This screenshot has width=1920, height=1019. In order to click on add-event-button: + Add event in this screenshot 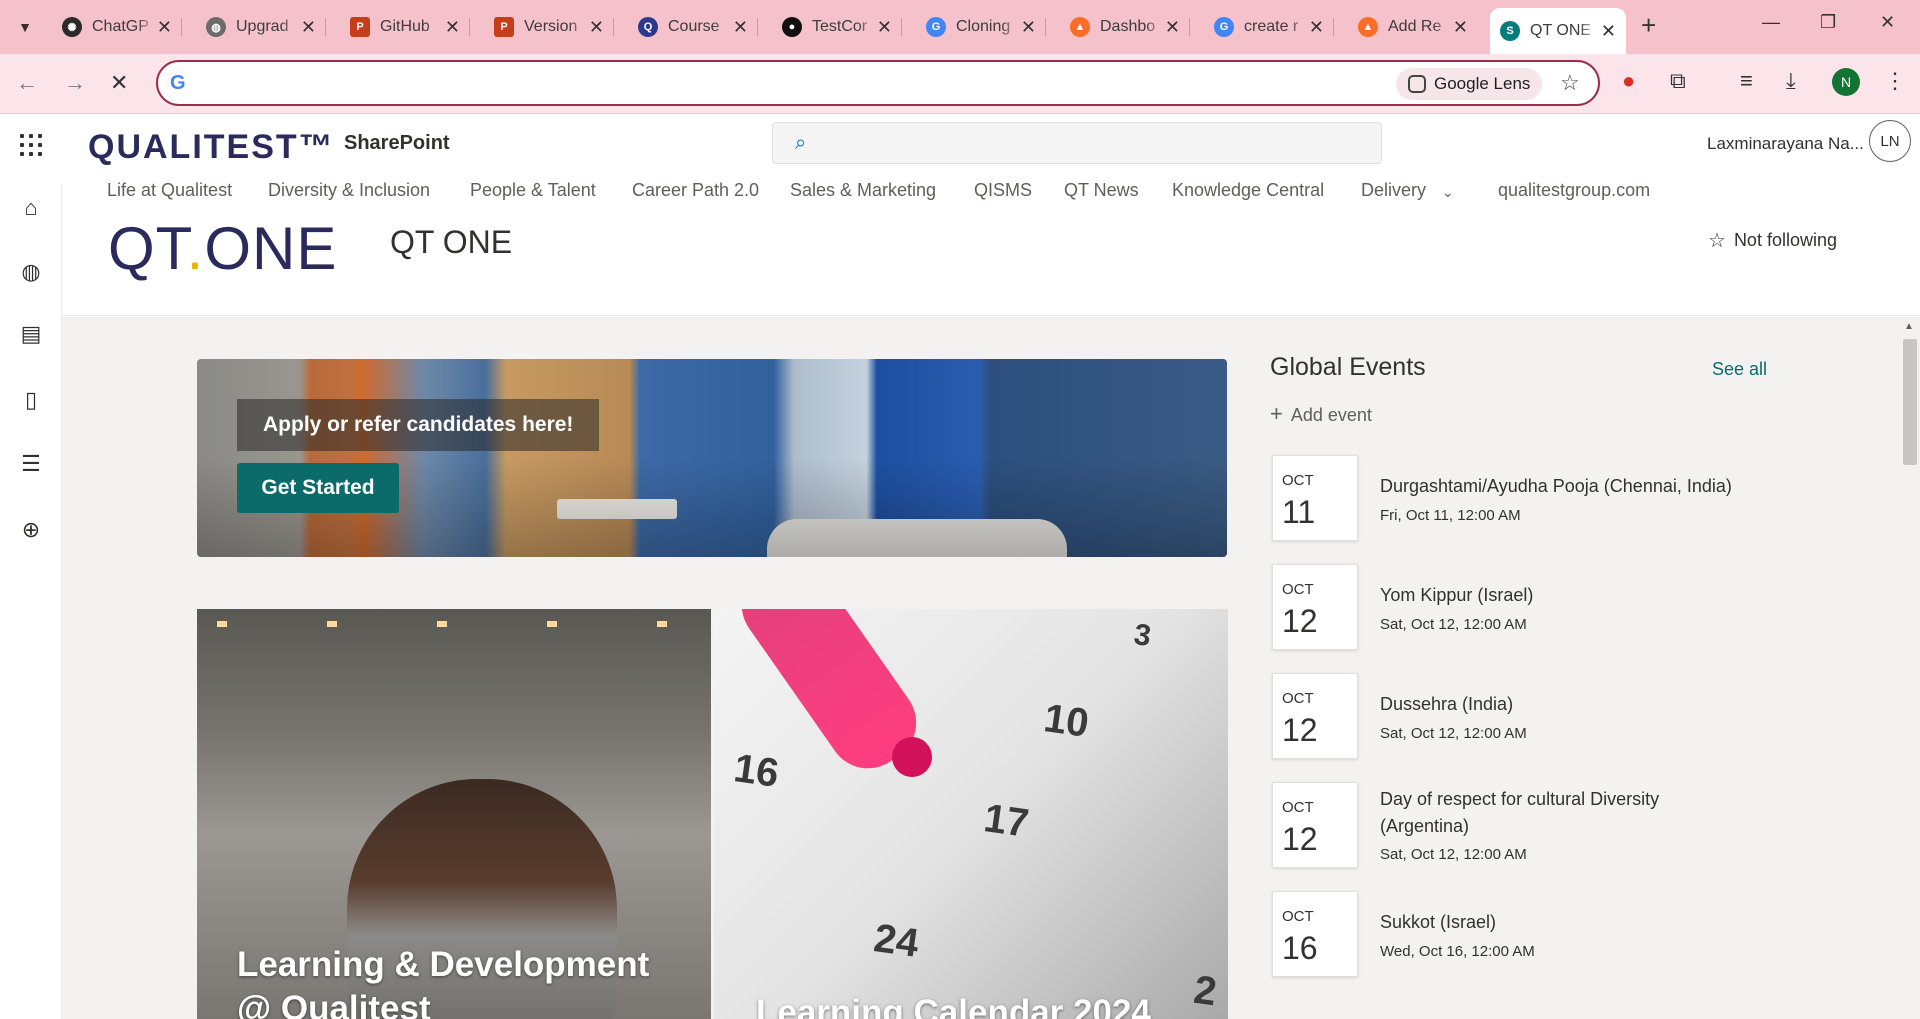, I will do `click(1321, 414)`.